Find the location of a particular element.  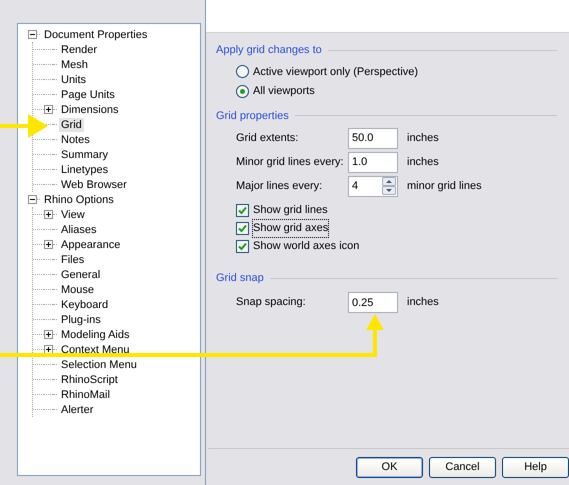

dialog-button: OK is located at coordinates (389, 467).